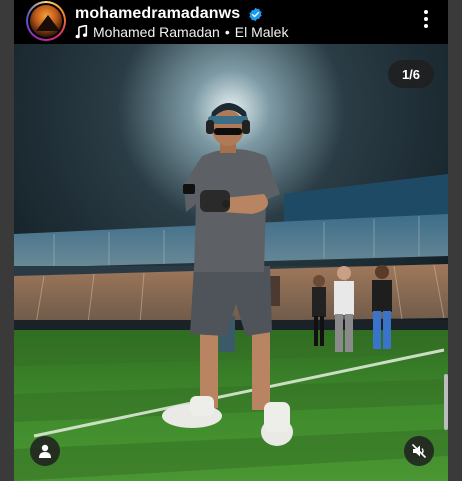  Describe the element at coordinates (7, 240) in the screenshot. I see `left-frame-border` at that location.